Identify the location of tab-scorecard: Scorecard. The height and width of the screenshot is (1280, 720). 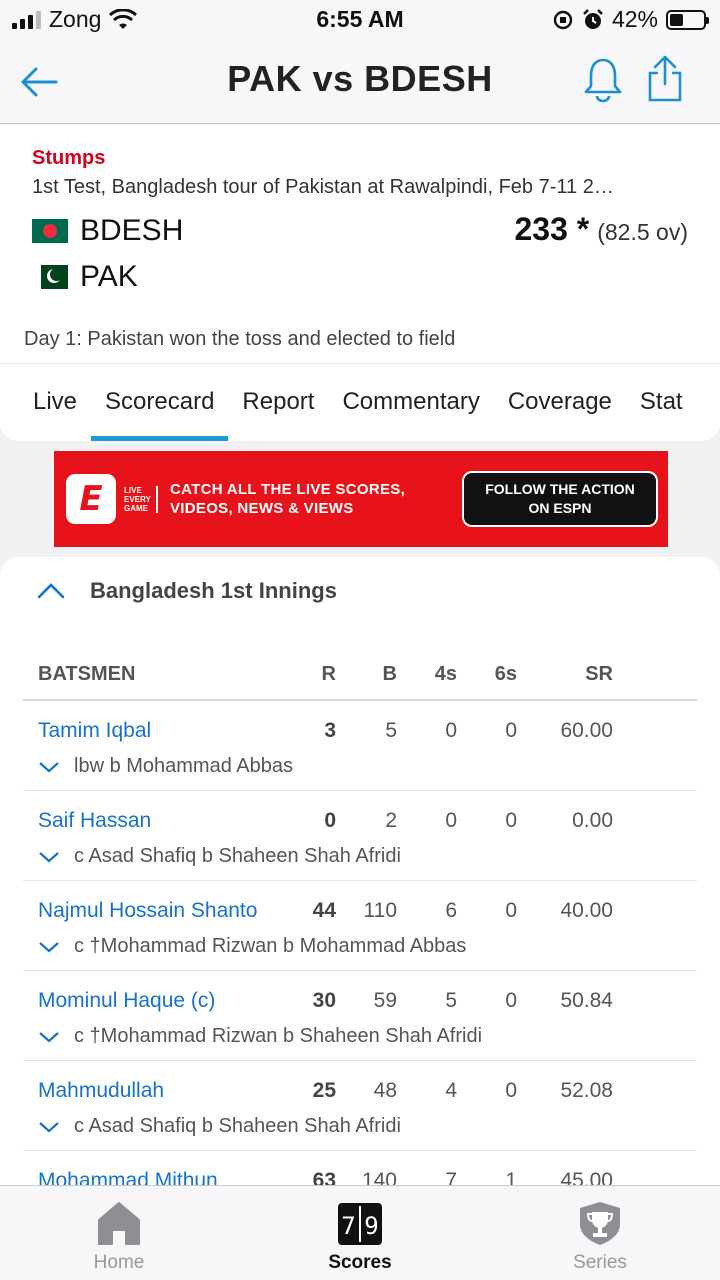
(160, 402).